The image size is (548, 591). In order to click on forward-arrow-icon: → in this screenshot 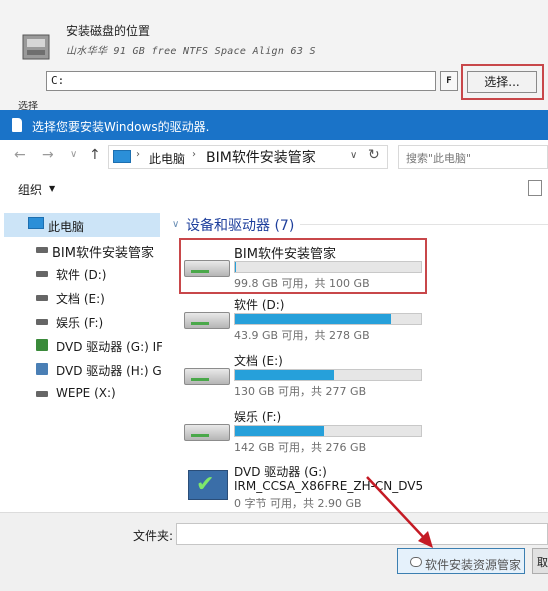, I will do `click(48, 155)`.